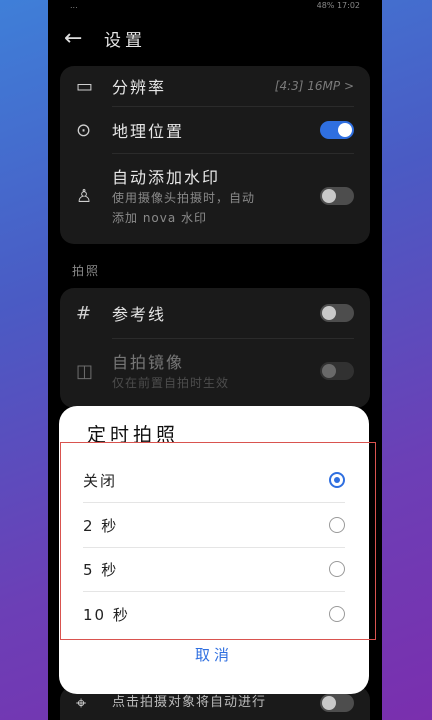  I want to click on grid-toggle, so click(337, 313).